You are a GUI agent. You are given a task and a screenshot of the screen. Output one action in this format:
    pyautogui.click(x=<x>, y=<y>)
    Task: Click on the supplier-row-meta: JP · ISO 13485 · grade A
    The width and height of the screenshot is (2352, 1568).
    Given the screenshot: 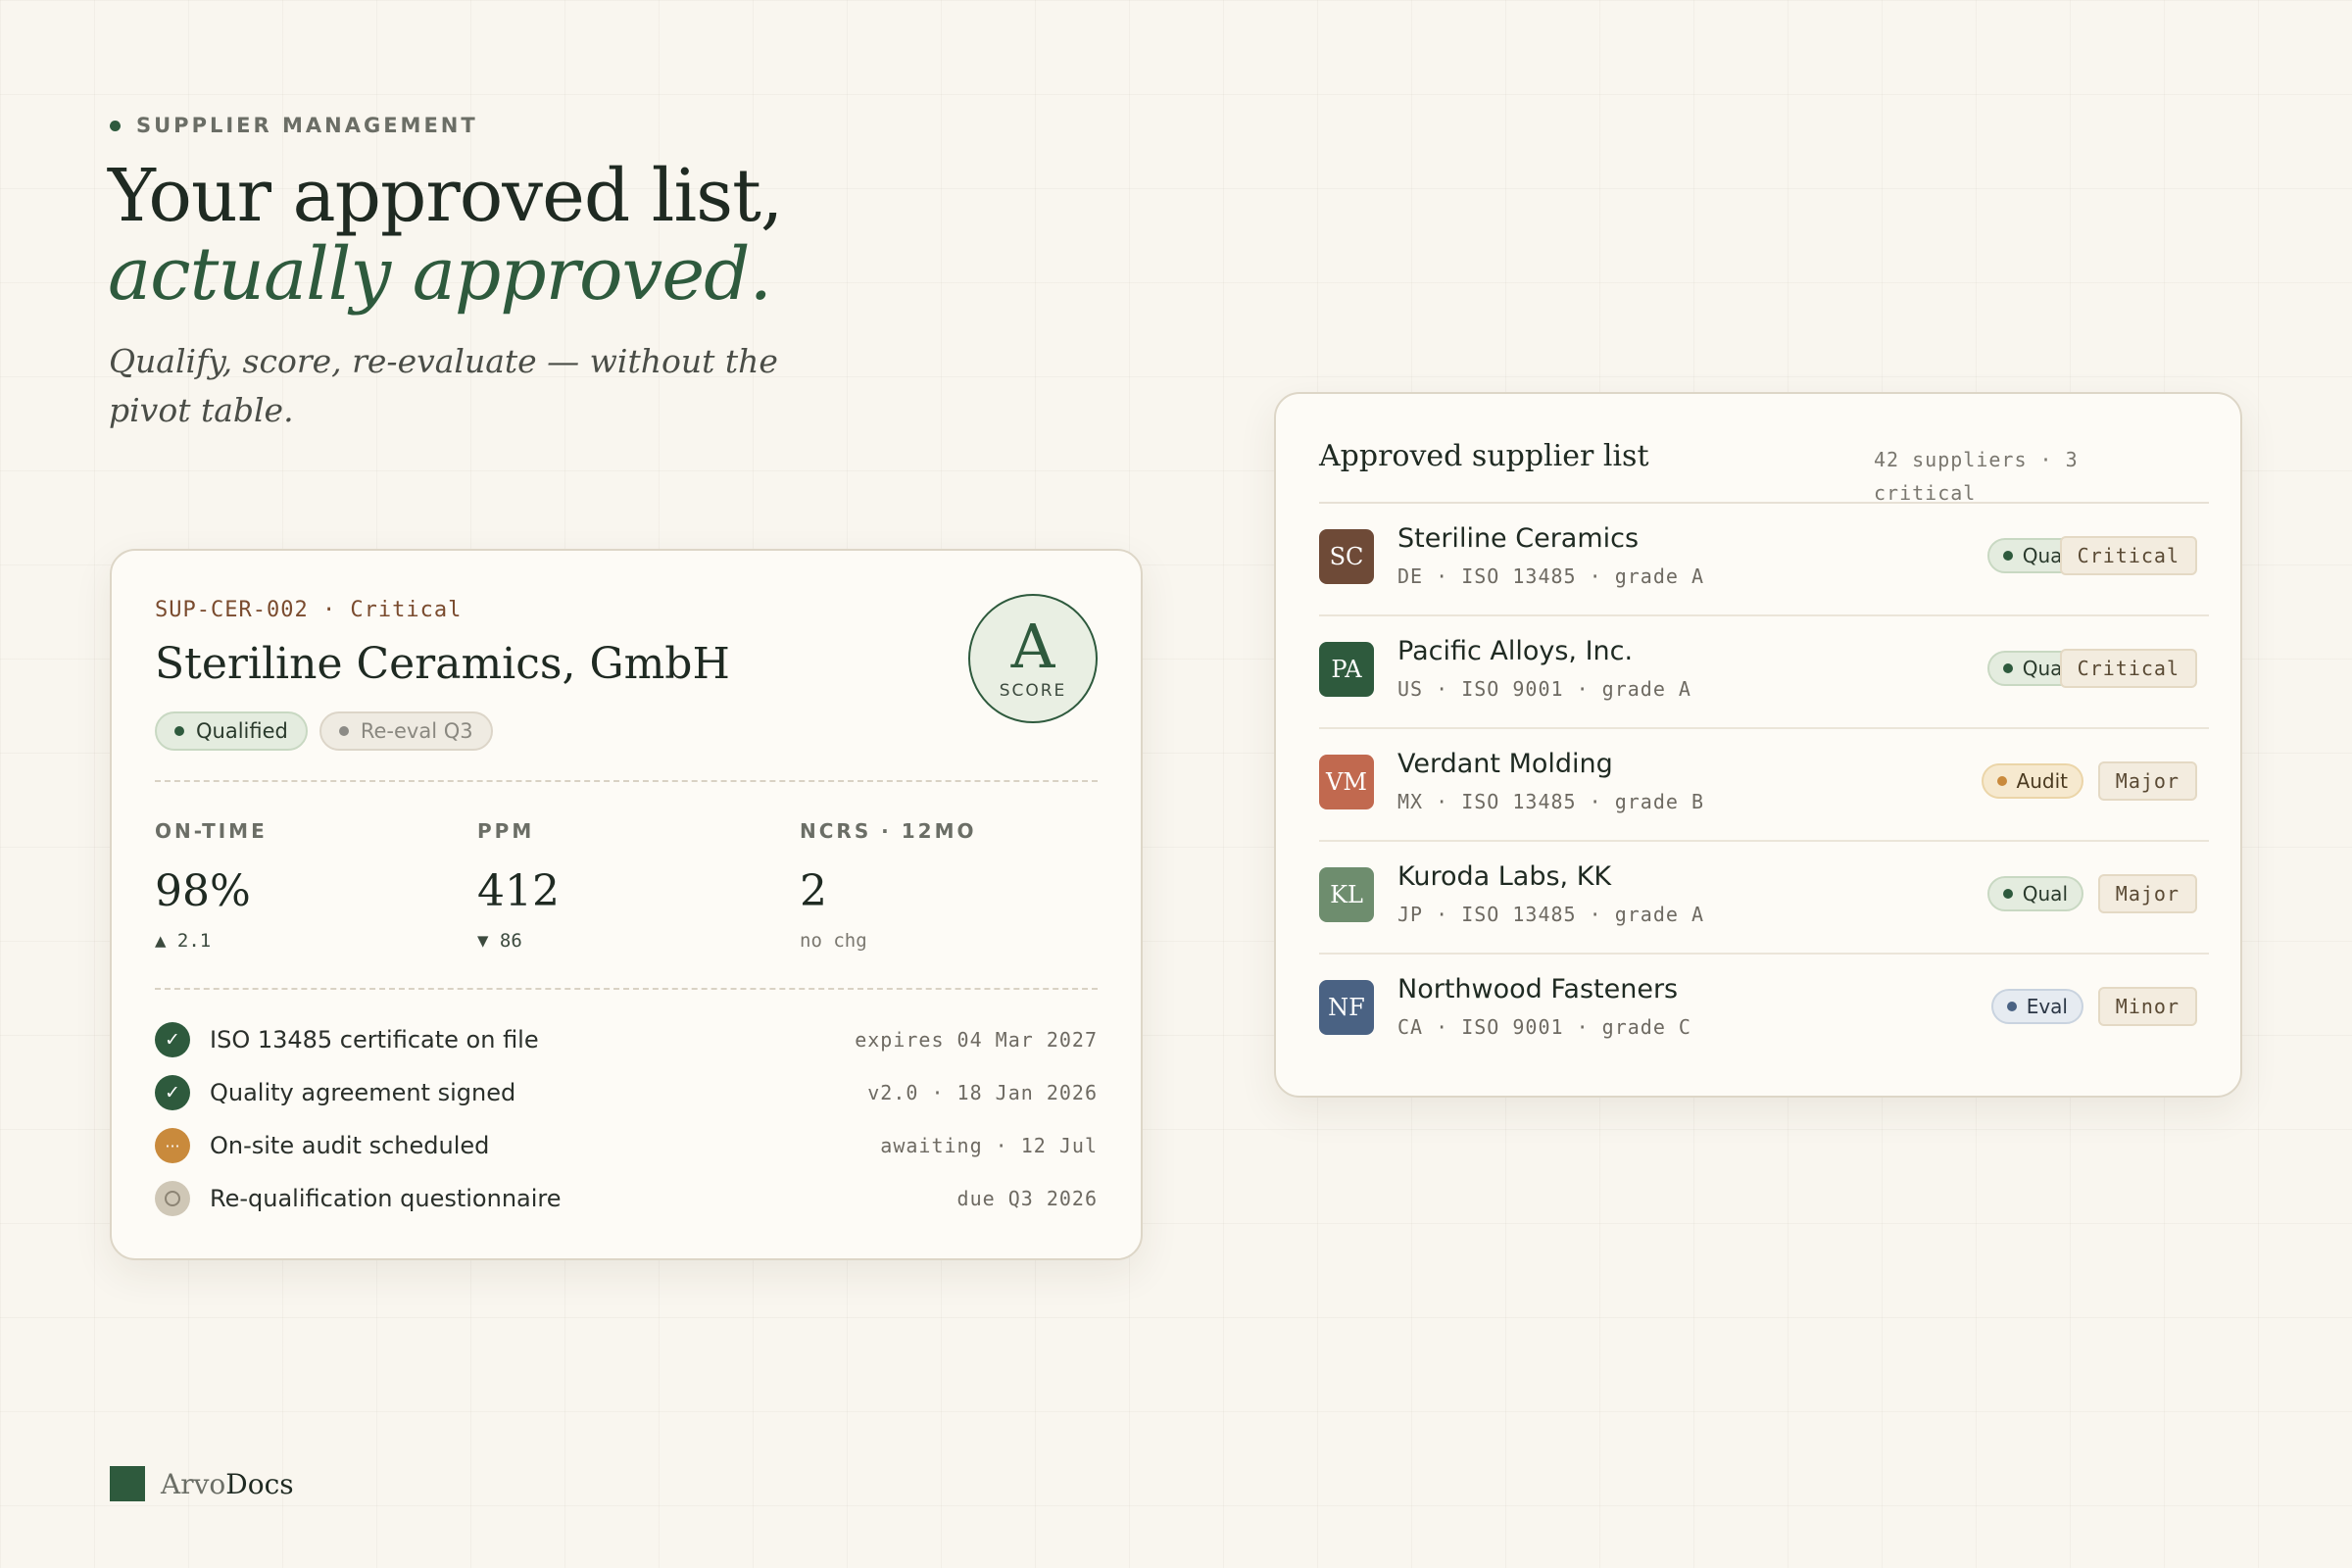 What is the action you would take?
    pyautogui.click(x=1550, y=915)
    